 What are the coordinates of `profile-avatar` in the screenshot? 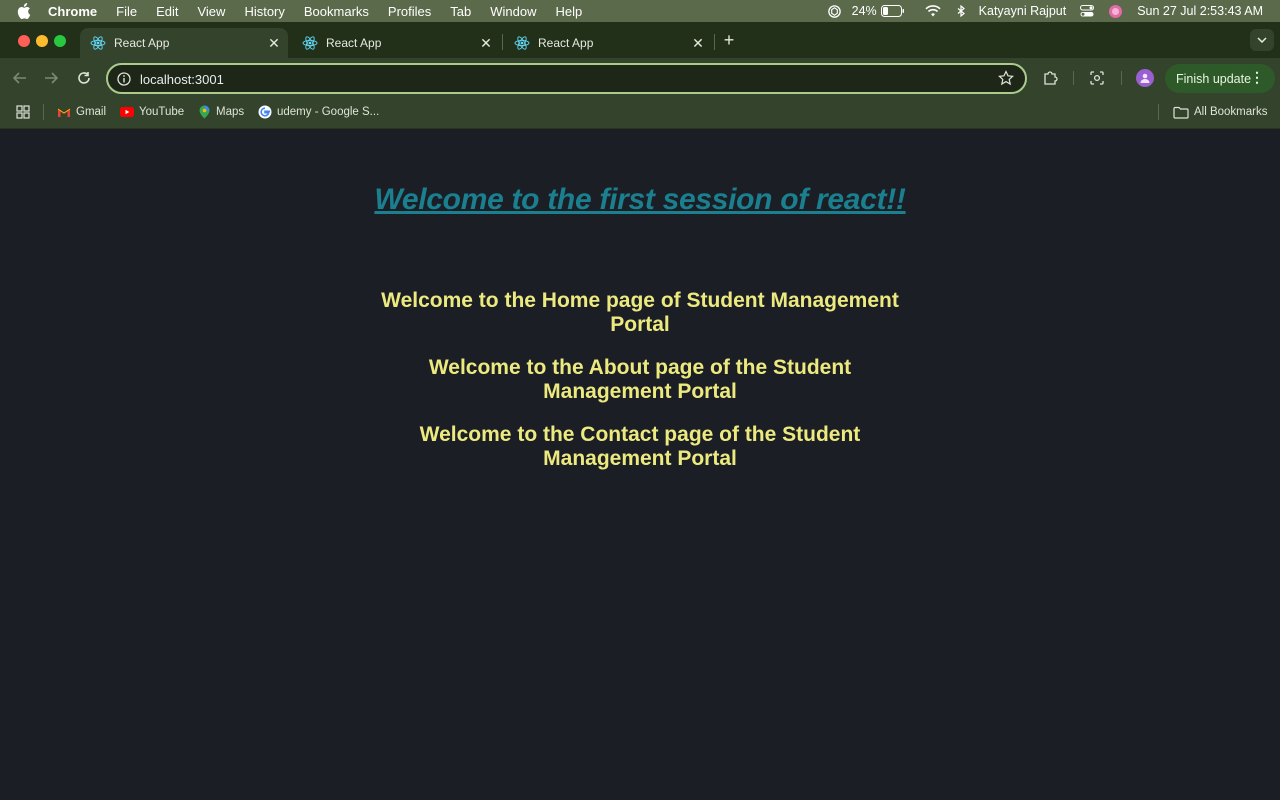 It's located at (1145, 78).